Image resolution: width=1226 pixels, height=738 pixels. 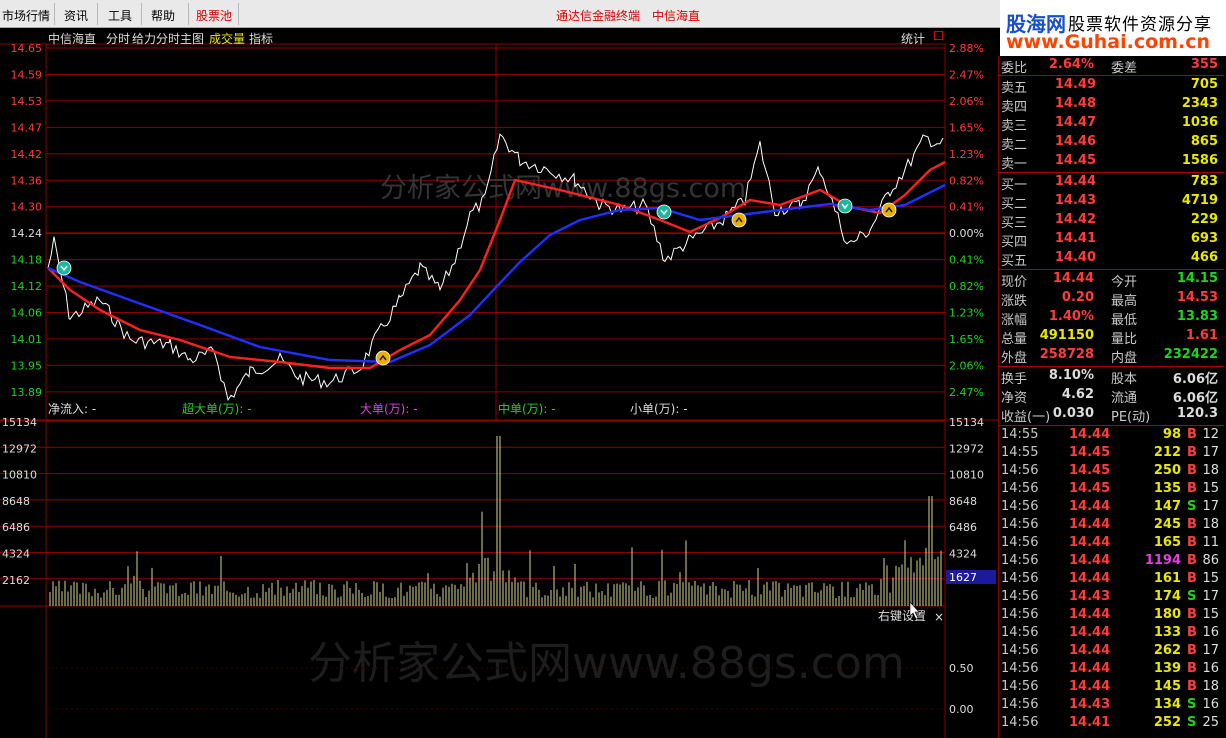 What do you see at coordinates (938, 35) in the screenshot?
I see `maximize-icon` at bounding box center [938, 35].